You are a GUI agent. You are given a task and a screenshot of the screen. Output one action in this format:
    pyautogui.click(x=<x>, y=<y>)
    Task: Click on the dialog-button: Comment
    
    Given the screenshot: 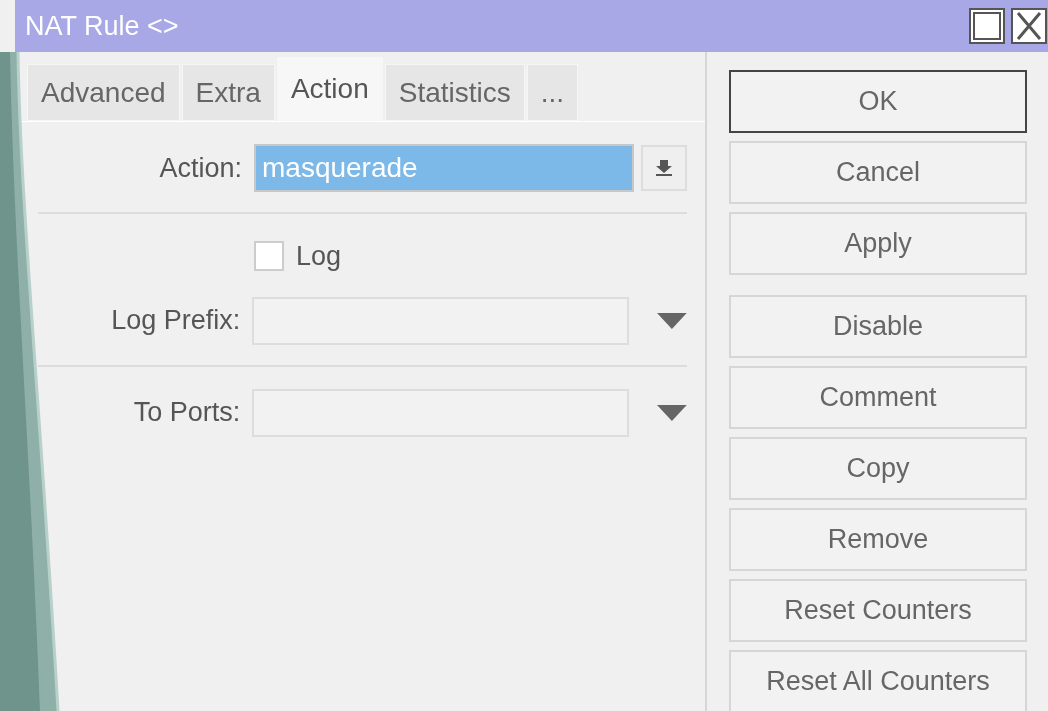 What is the action you would take?
    pyautogui.click(x=878, y=397)
    